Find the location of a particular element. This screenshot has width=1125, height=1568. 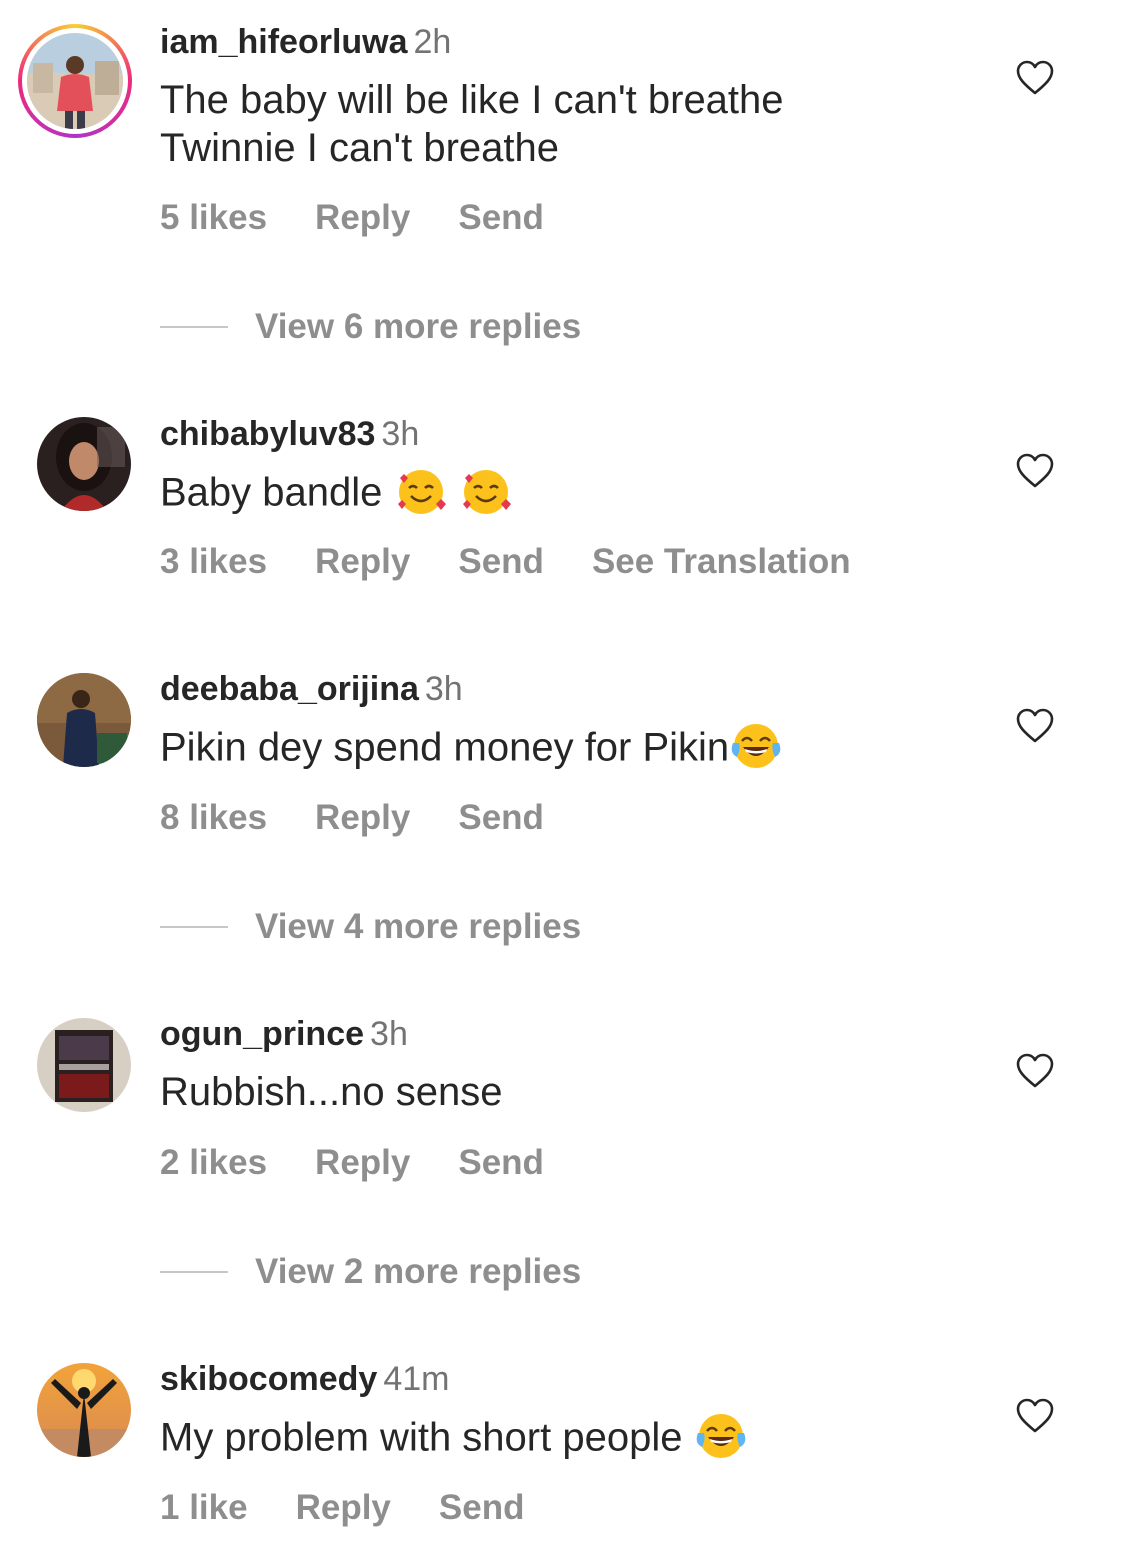

view-replies-label: View 2 more replies is located at coordinates (418, 1271).